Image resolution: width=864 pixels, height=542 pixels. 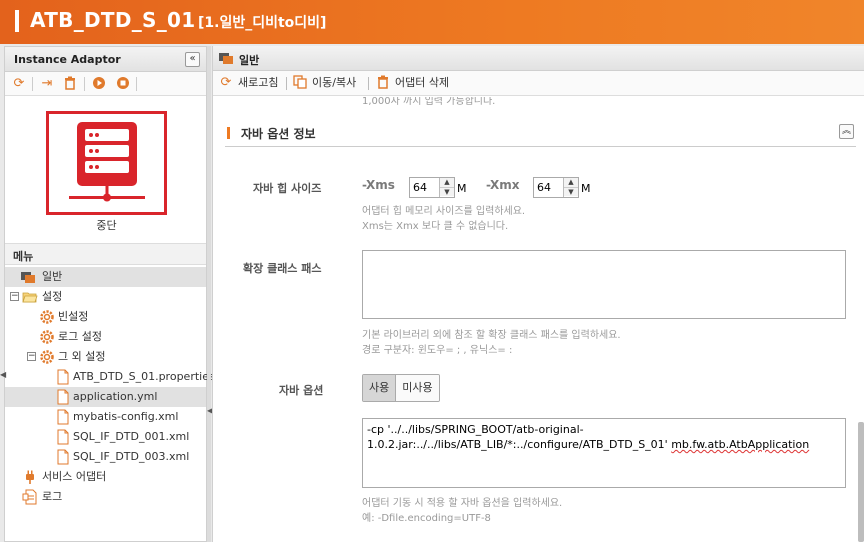 I want to click on tree-item-label: 그 외 설정, so click(x=82, y=356).